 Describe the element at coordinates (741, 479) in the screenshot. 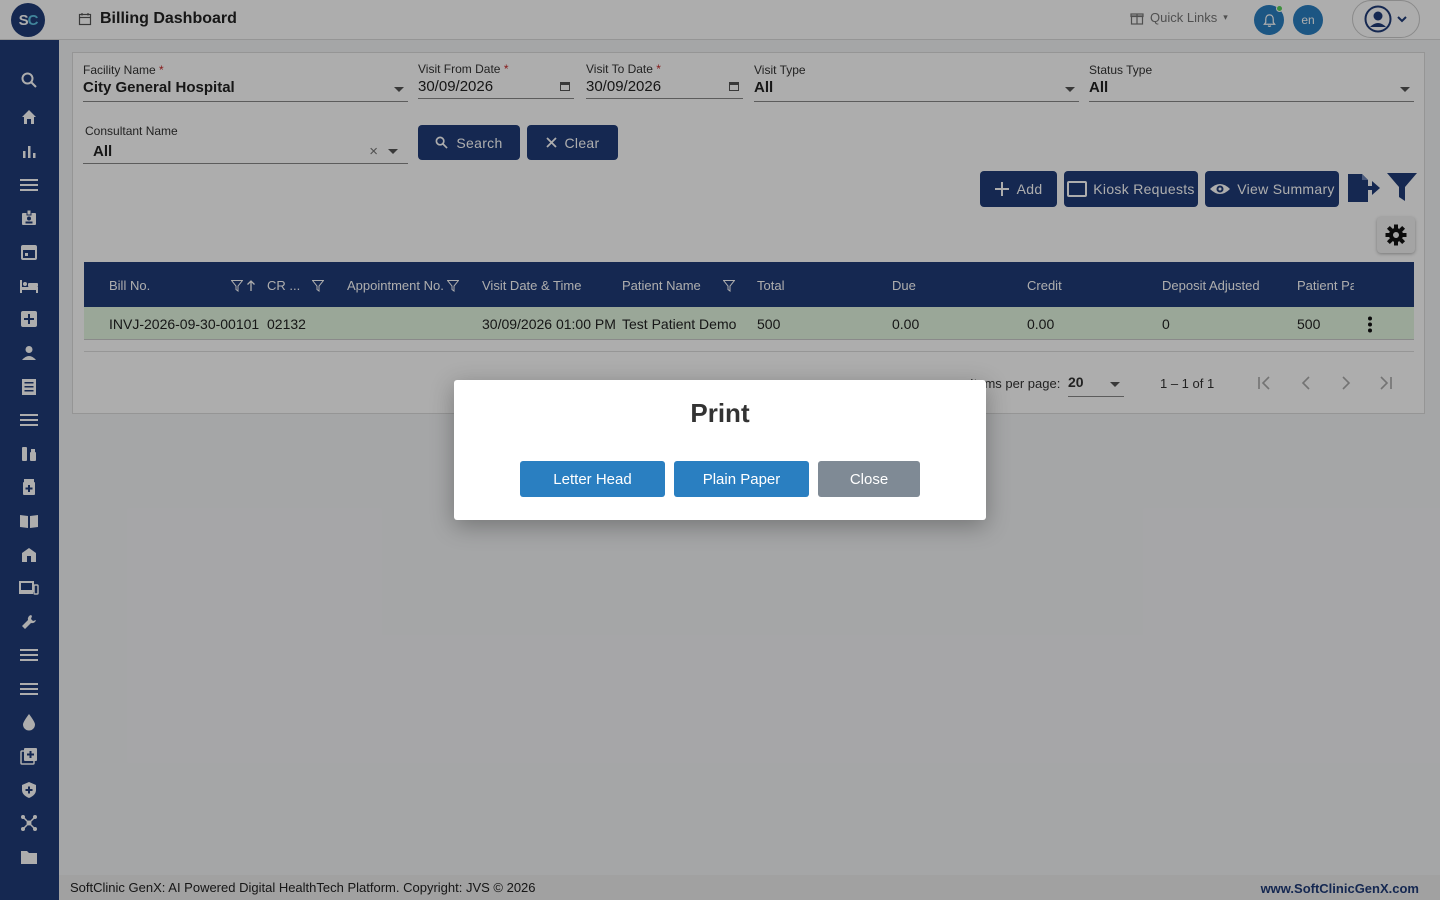

I see `plain-paper-button: Plain Paper` at that location.